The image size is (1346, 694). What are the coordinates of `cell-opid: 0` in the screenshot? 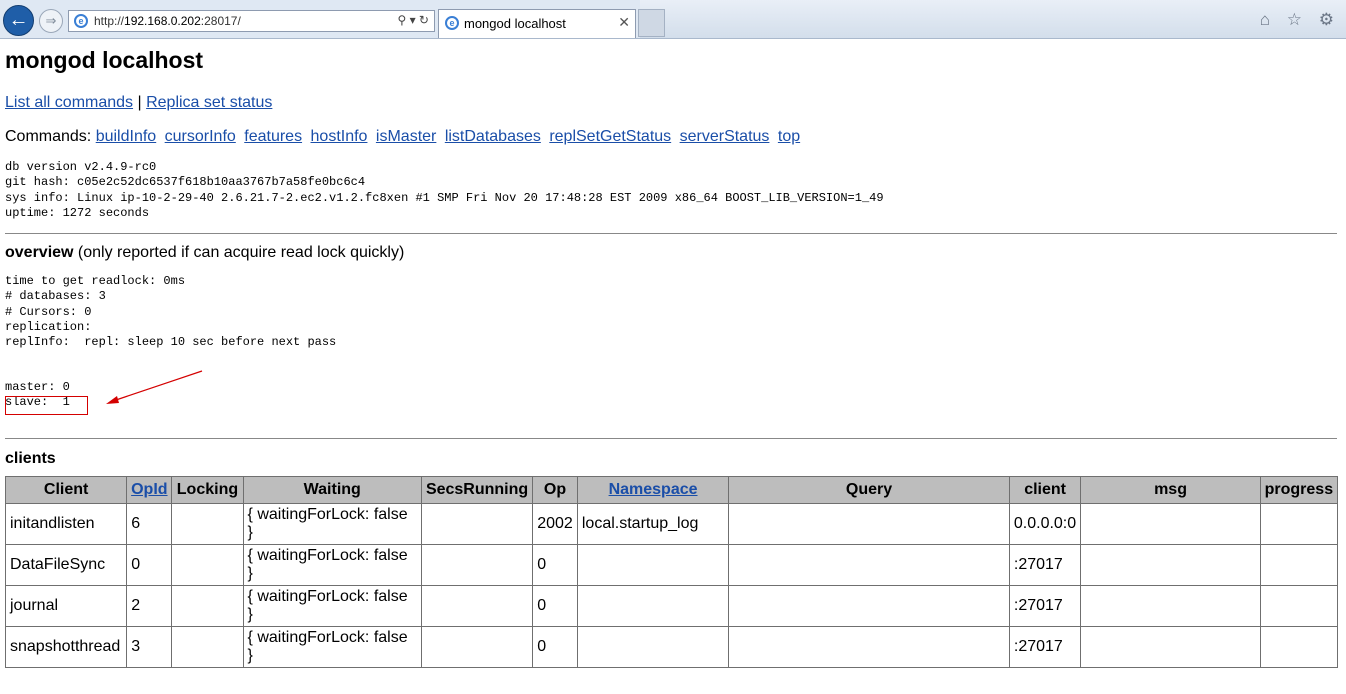 It's located at (149, 565).